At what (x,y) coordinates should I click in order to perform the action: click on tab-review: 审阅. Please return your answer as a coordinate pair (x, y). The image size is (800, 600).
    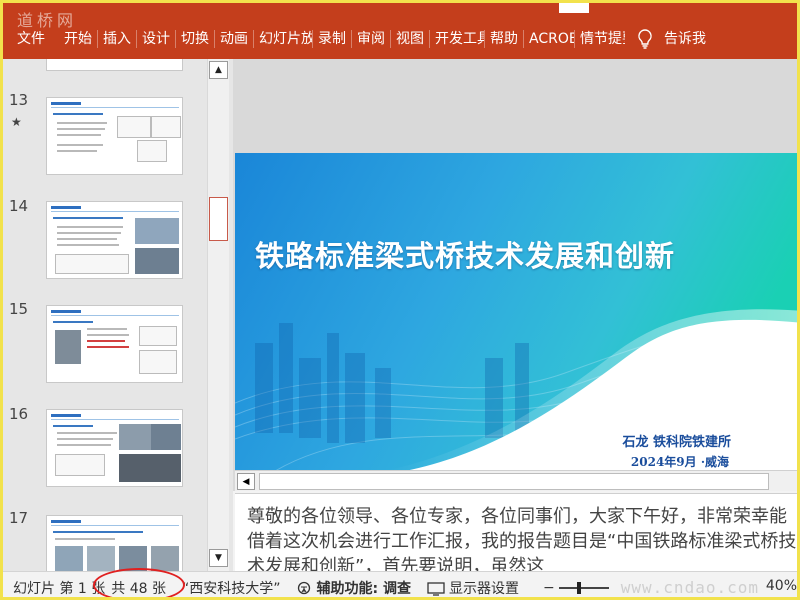
    Looking at the image, I should click on (371, 39).